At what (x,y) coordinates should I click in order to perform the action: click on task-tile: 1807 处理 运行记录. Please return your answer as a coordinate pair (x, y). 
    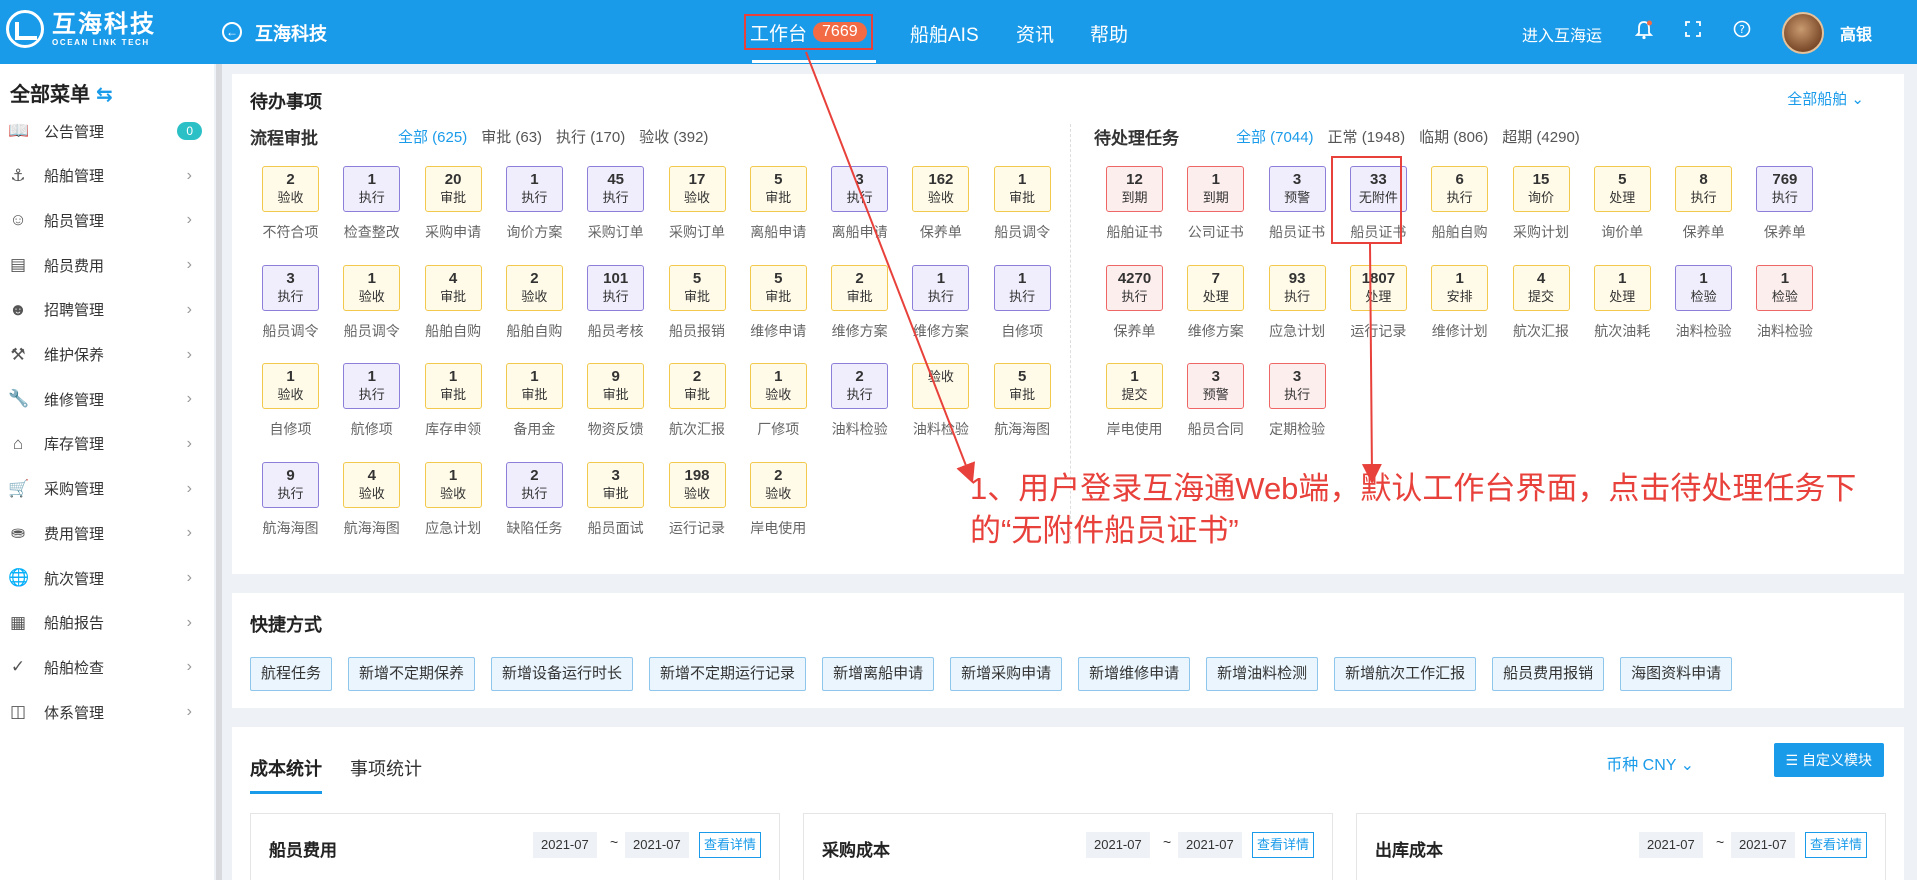
    Looking at the image, I should click on (1378, 312).